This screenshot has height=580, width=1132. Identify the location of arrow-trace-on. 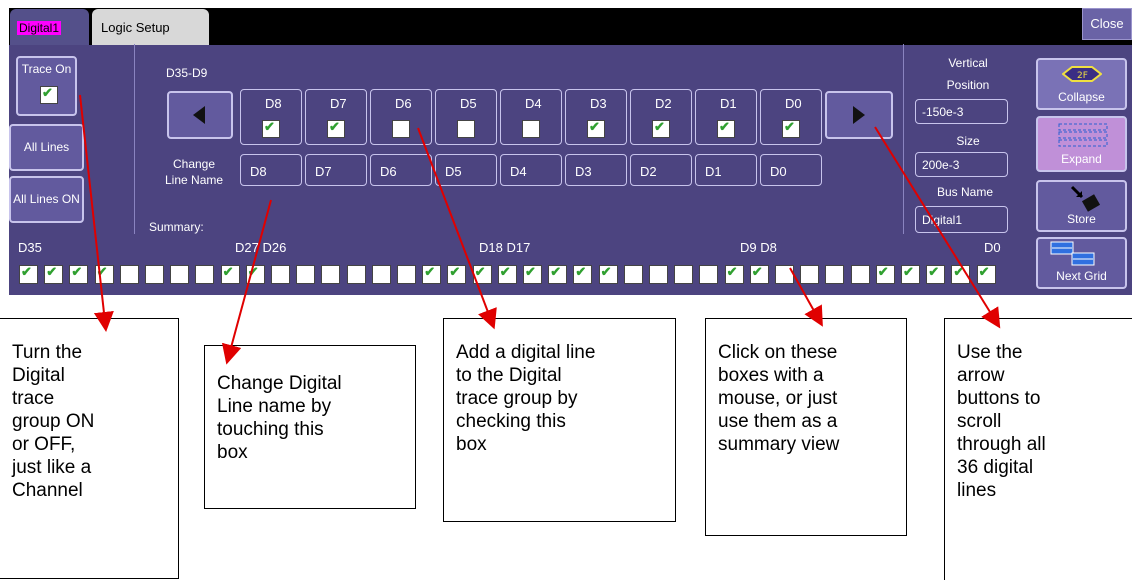
(96, 213).